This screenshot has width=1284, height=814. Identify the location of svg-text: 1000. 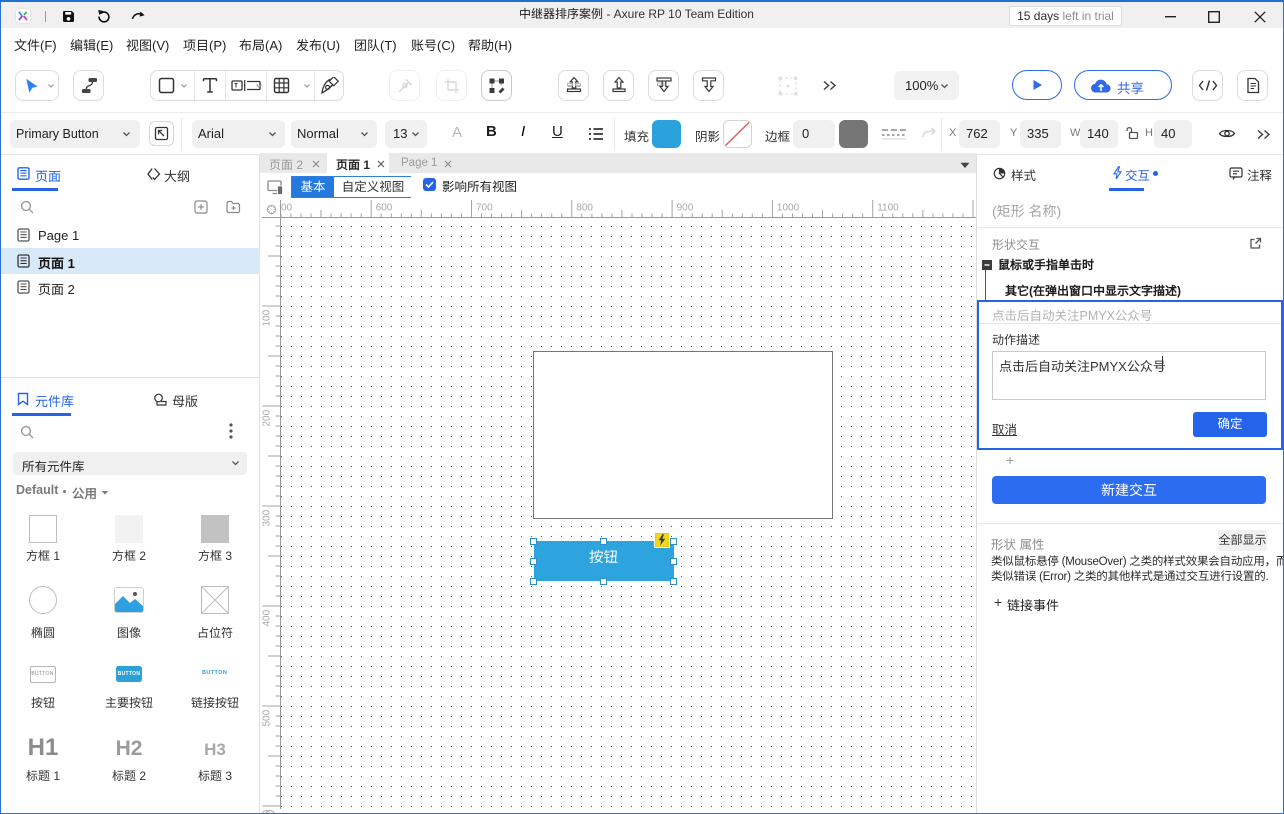
(788, 208).